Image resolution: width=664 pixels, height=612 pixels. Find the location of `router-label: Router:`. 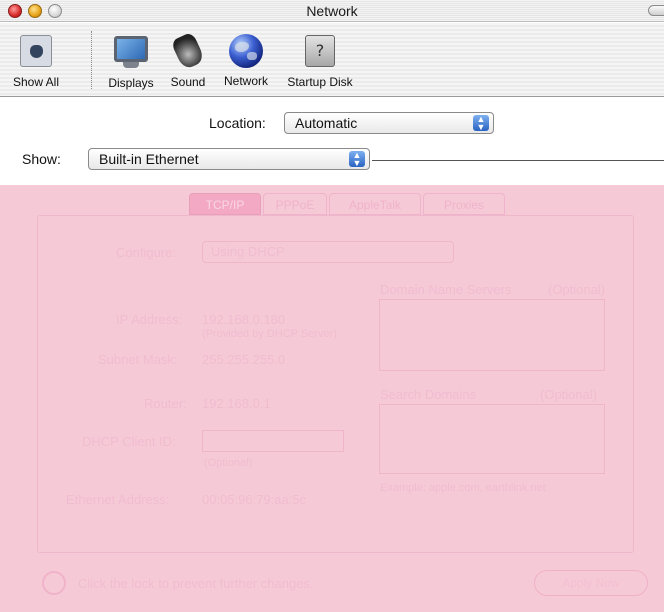

router-label: Router: is located at coordinates (165, 403).